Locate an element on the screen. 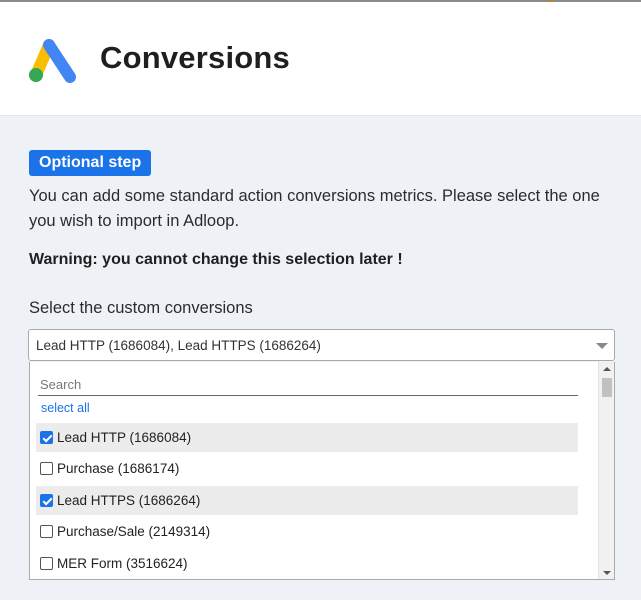  option-label: Lead HTTPS (1686264) is located at coordinates (129, 500).